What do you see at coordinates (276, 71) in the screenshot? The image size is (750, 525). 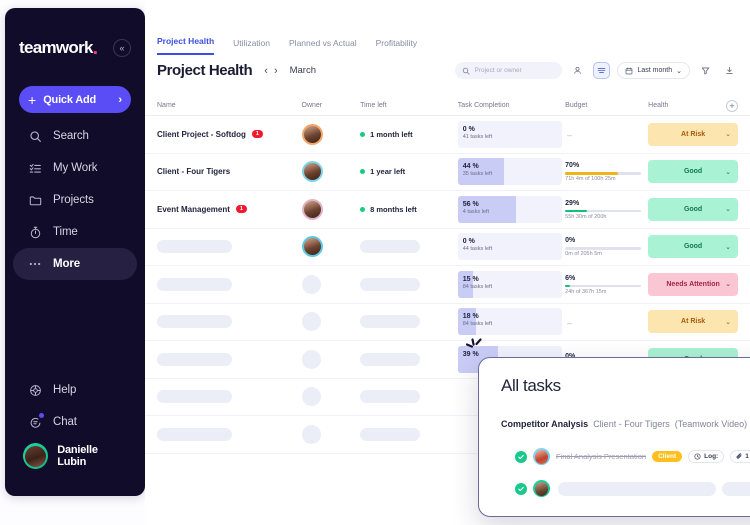 I see `next-month-button: ›` at bounding box center [276, 71].